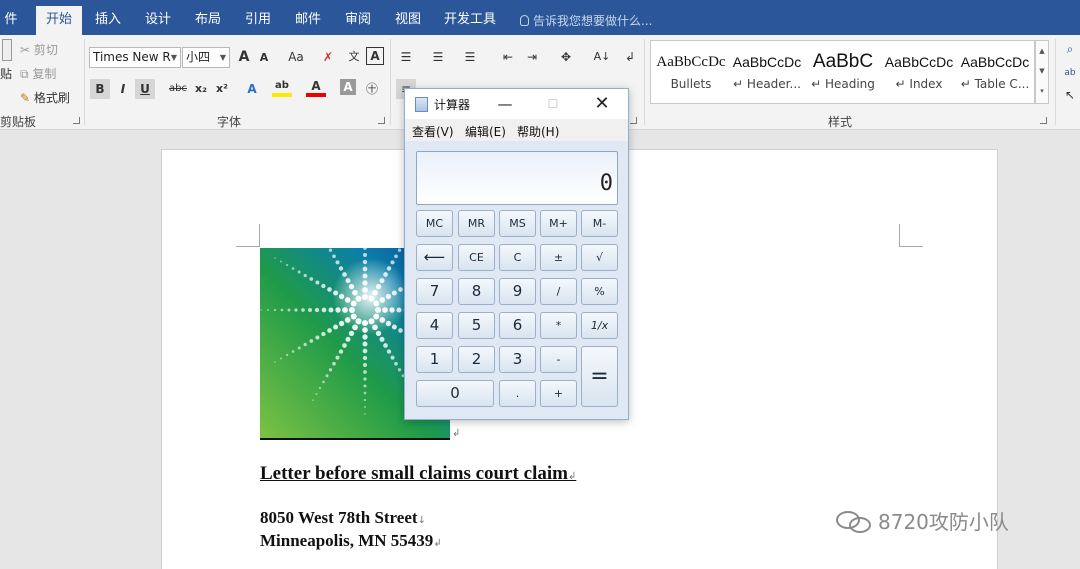  Describe the element at coordinates (558, 325) in the screenshot. I see `key-multiply: *` at that location.